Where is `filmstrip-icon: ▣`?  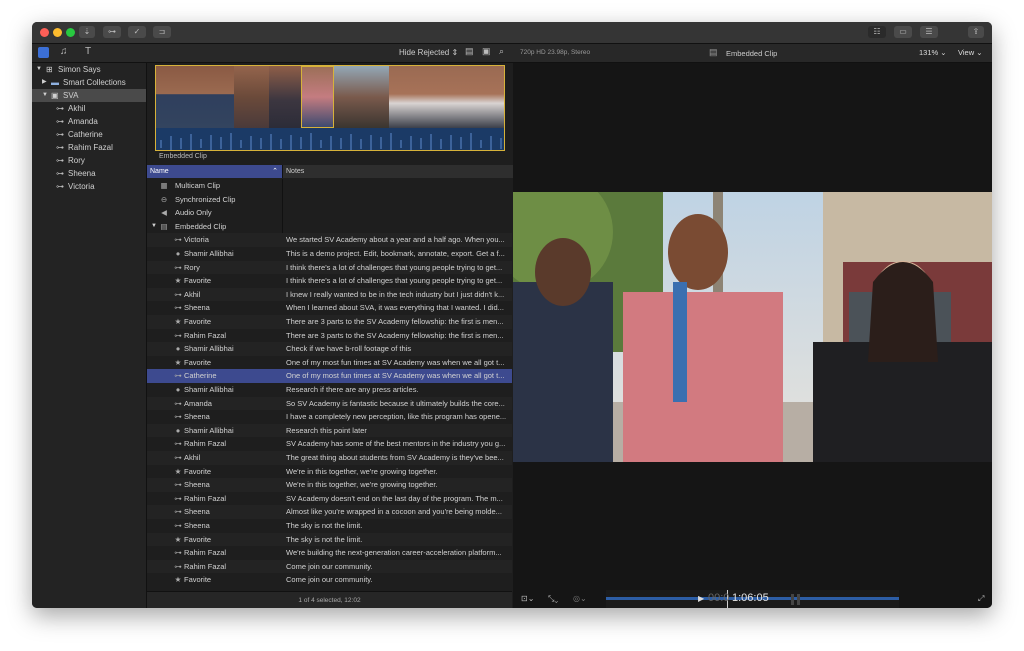
filmstrip-icon: ▣ is located at coordinates (486, 51).